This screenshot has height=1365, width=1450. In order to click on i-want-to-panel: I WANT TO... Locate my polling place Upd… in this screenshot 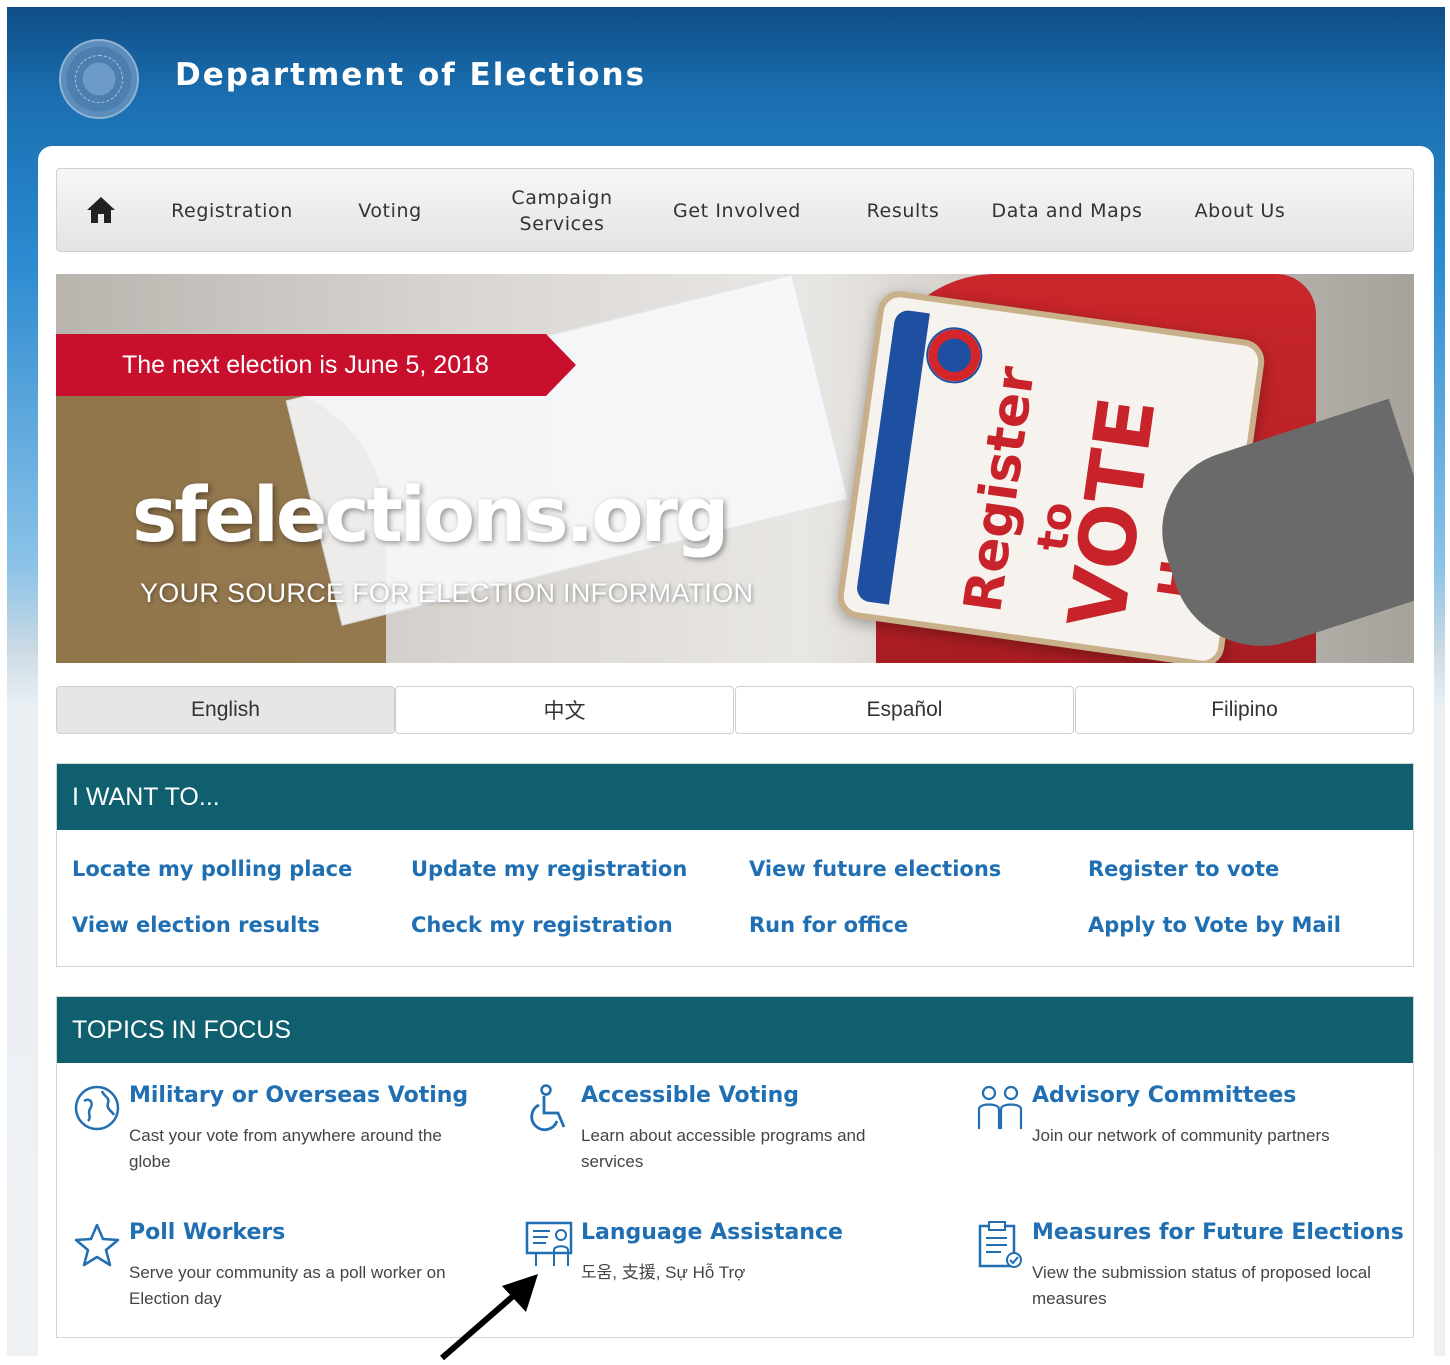, I will do `click(735, 865)`.